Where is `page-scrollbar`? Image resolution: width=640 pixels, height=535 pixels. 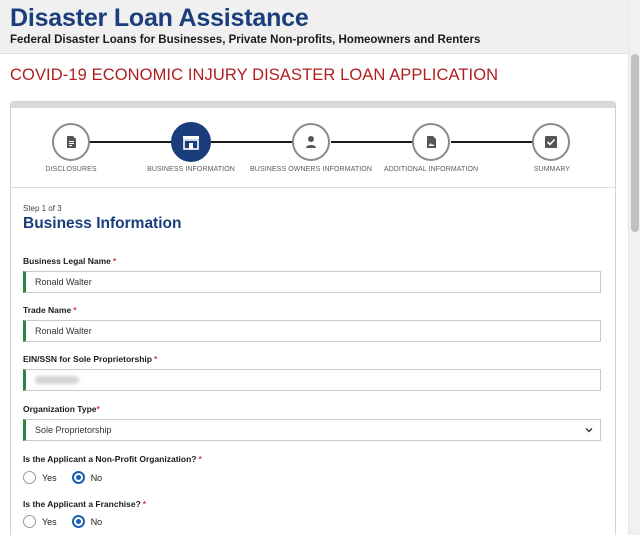
page-scrollbar is located at coordinates (634, 267).